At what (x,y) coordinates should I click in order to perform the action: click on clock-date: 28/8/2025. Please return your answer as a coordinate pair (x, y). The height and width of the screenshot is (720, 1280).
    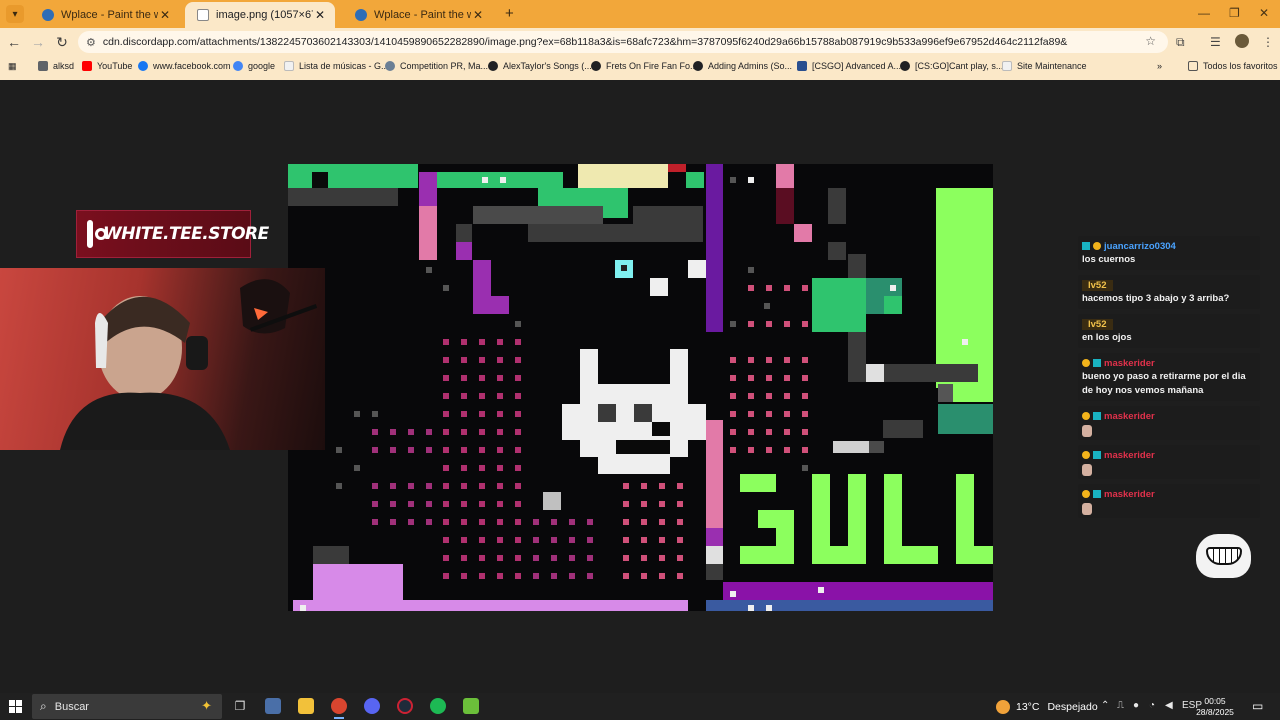
    Looking at the image, I should click on (1215, 712).